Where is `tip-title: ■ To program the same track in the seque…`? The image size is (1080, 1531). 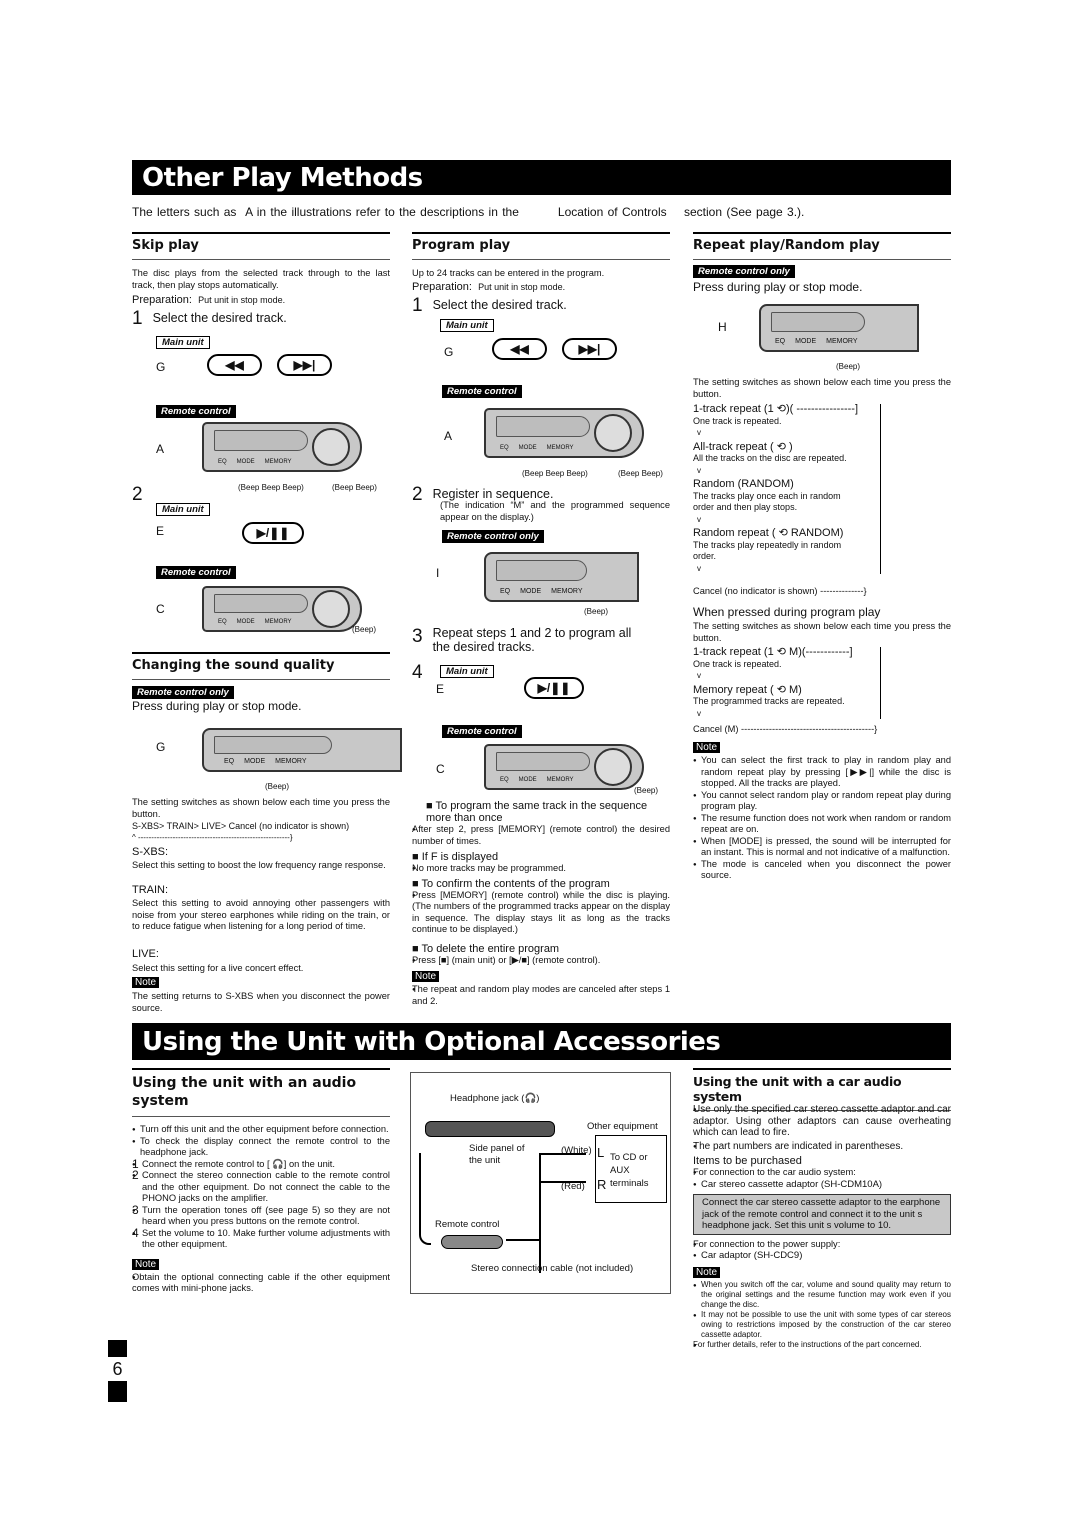
tip-title: ■ To program the same track in the seque… is located at coordinates (537, 812).